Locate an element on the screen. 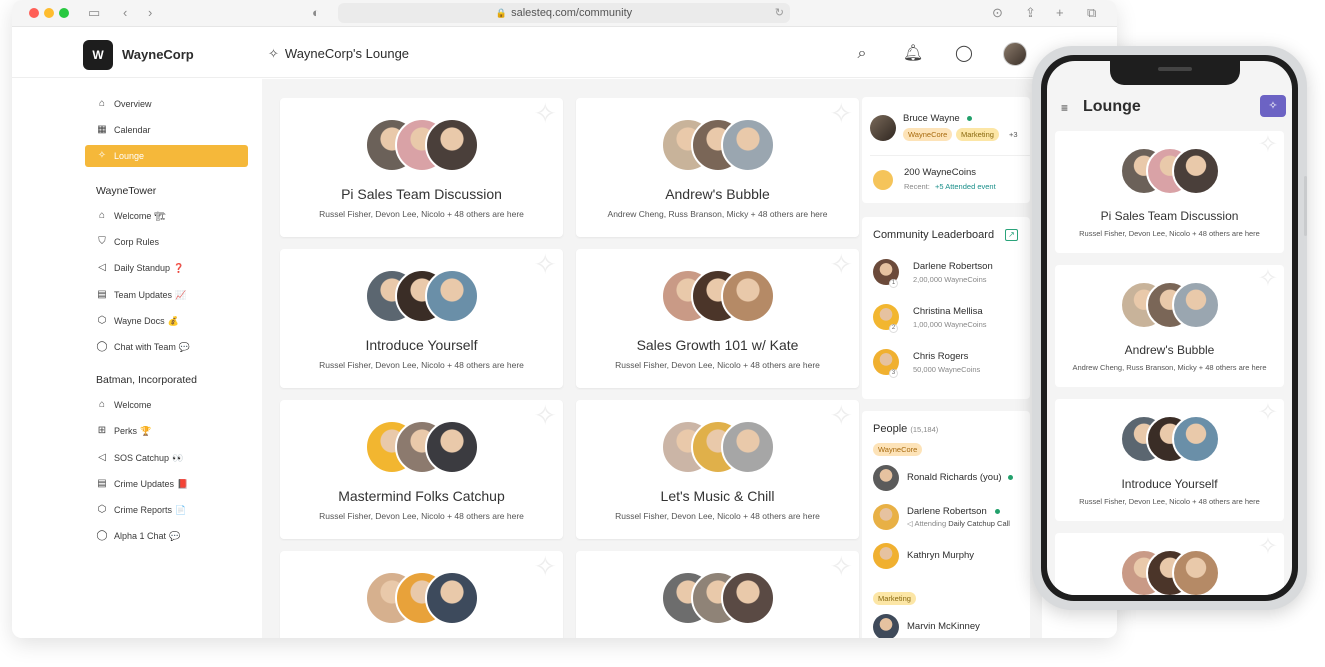  chat-icon: ◯ is located at coordinates (964, 54).